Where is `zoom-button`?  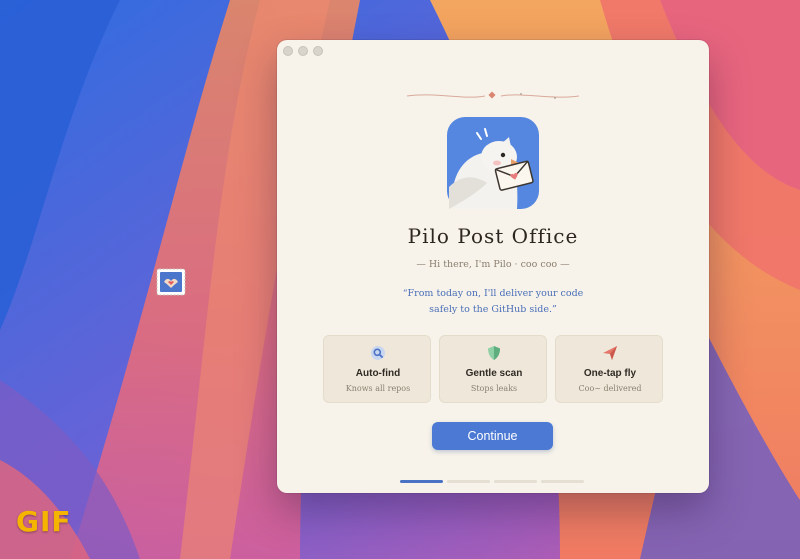 zoom-button is located at coordinates (318, 51).